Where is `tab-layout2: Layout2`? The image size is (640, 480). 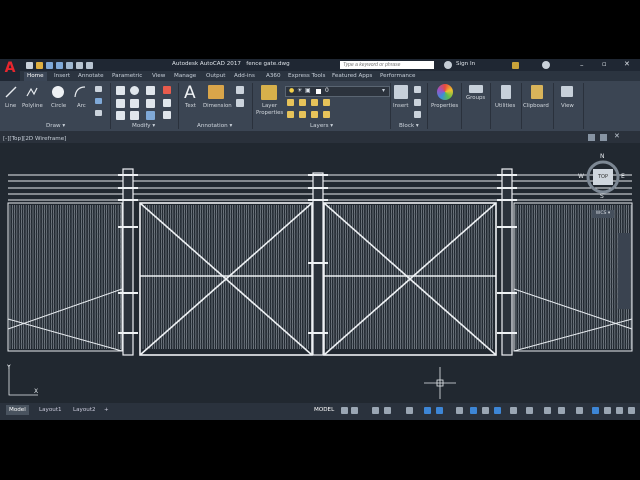
tab-layout2: Layout2 is located at coordinates (84, 410).